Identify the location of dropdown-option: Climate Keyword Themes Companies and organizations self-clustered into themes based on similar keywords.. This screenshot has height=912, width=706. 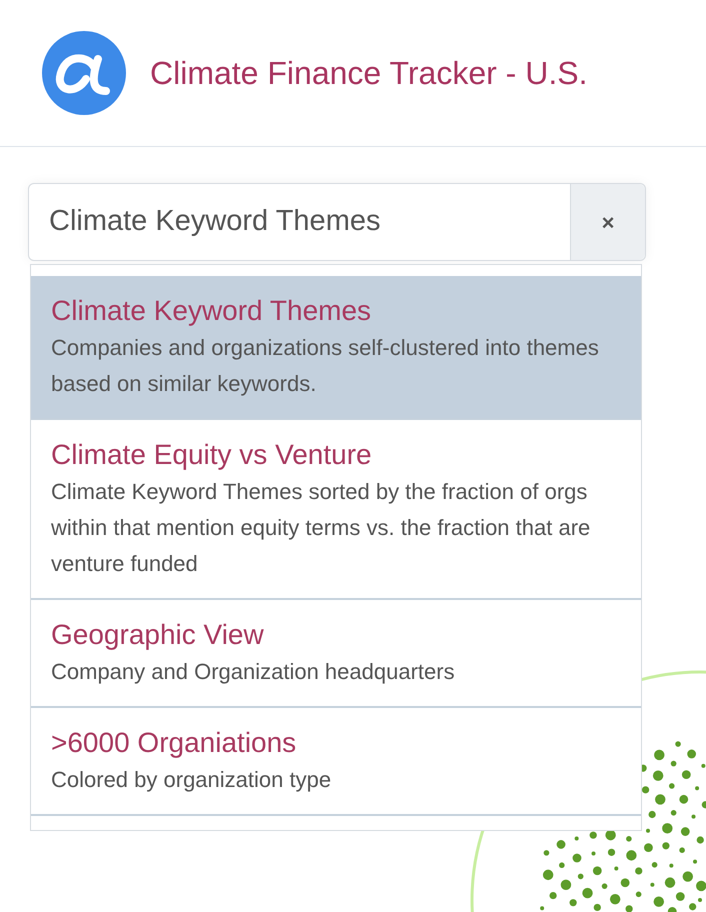
(336, 348).